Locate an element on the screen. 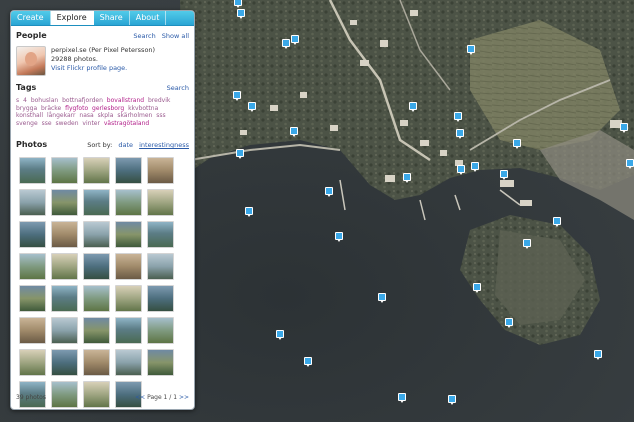 The height and width of the screenshot is (422, 634). tag-link: brygga is located at coordinates (26, 108).